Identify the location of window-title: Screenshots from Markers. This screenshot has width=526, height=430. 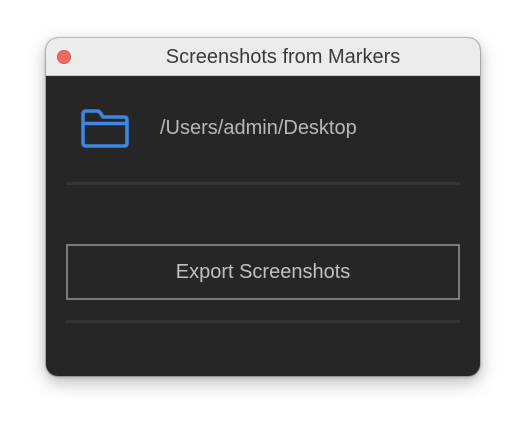
(283, 57).